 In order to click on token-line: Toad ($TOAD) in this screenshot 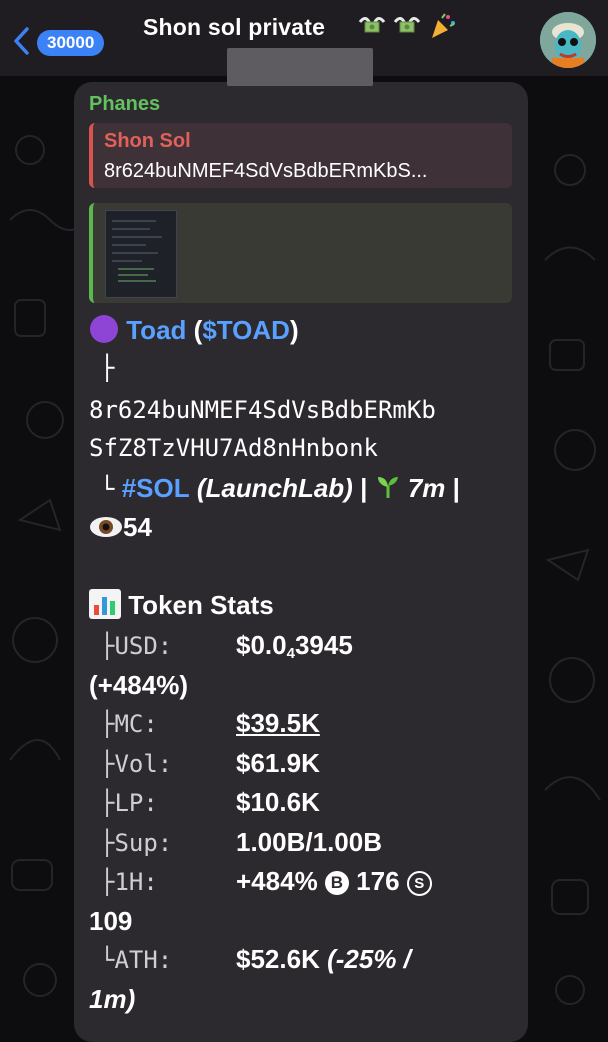, I will do `click(194, 330)`.